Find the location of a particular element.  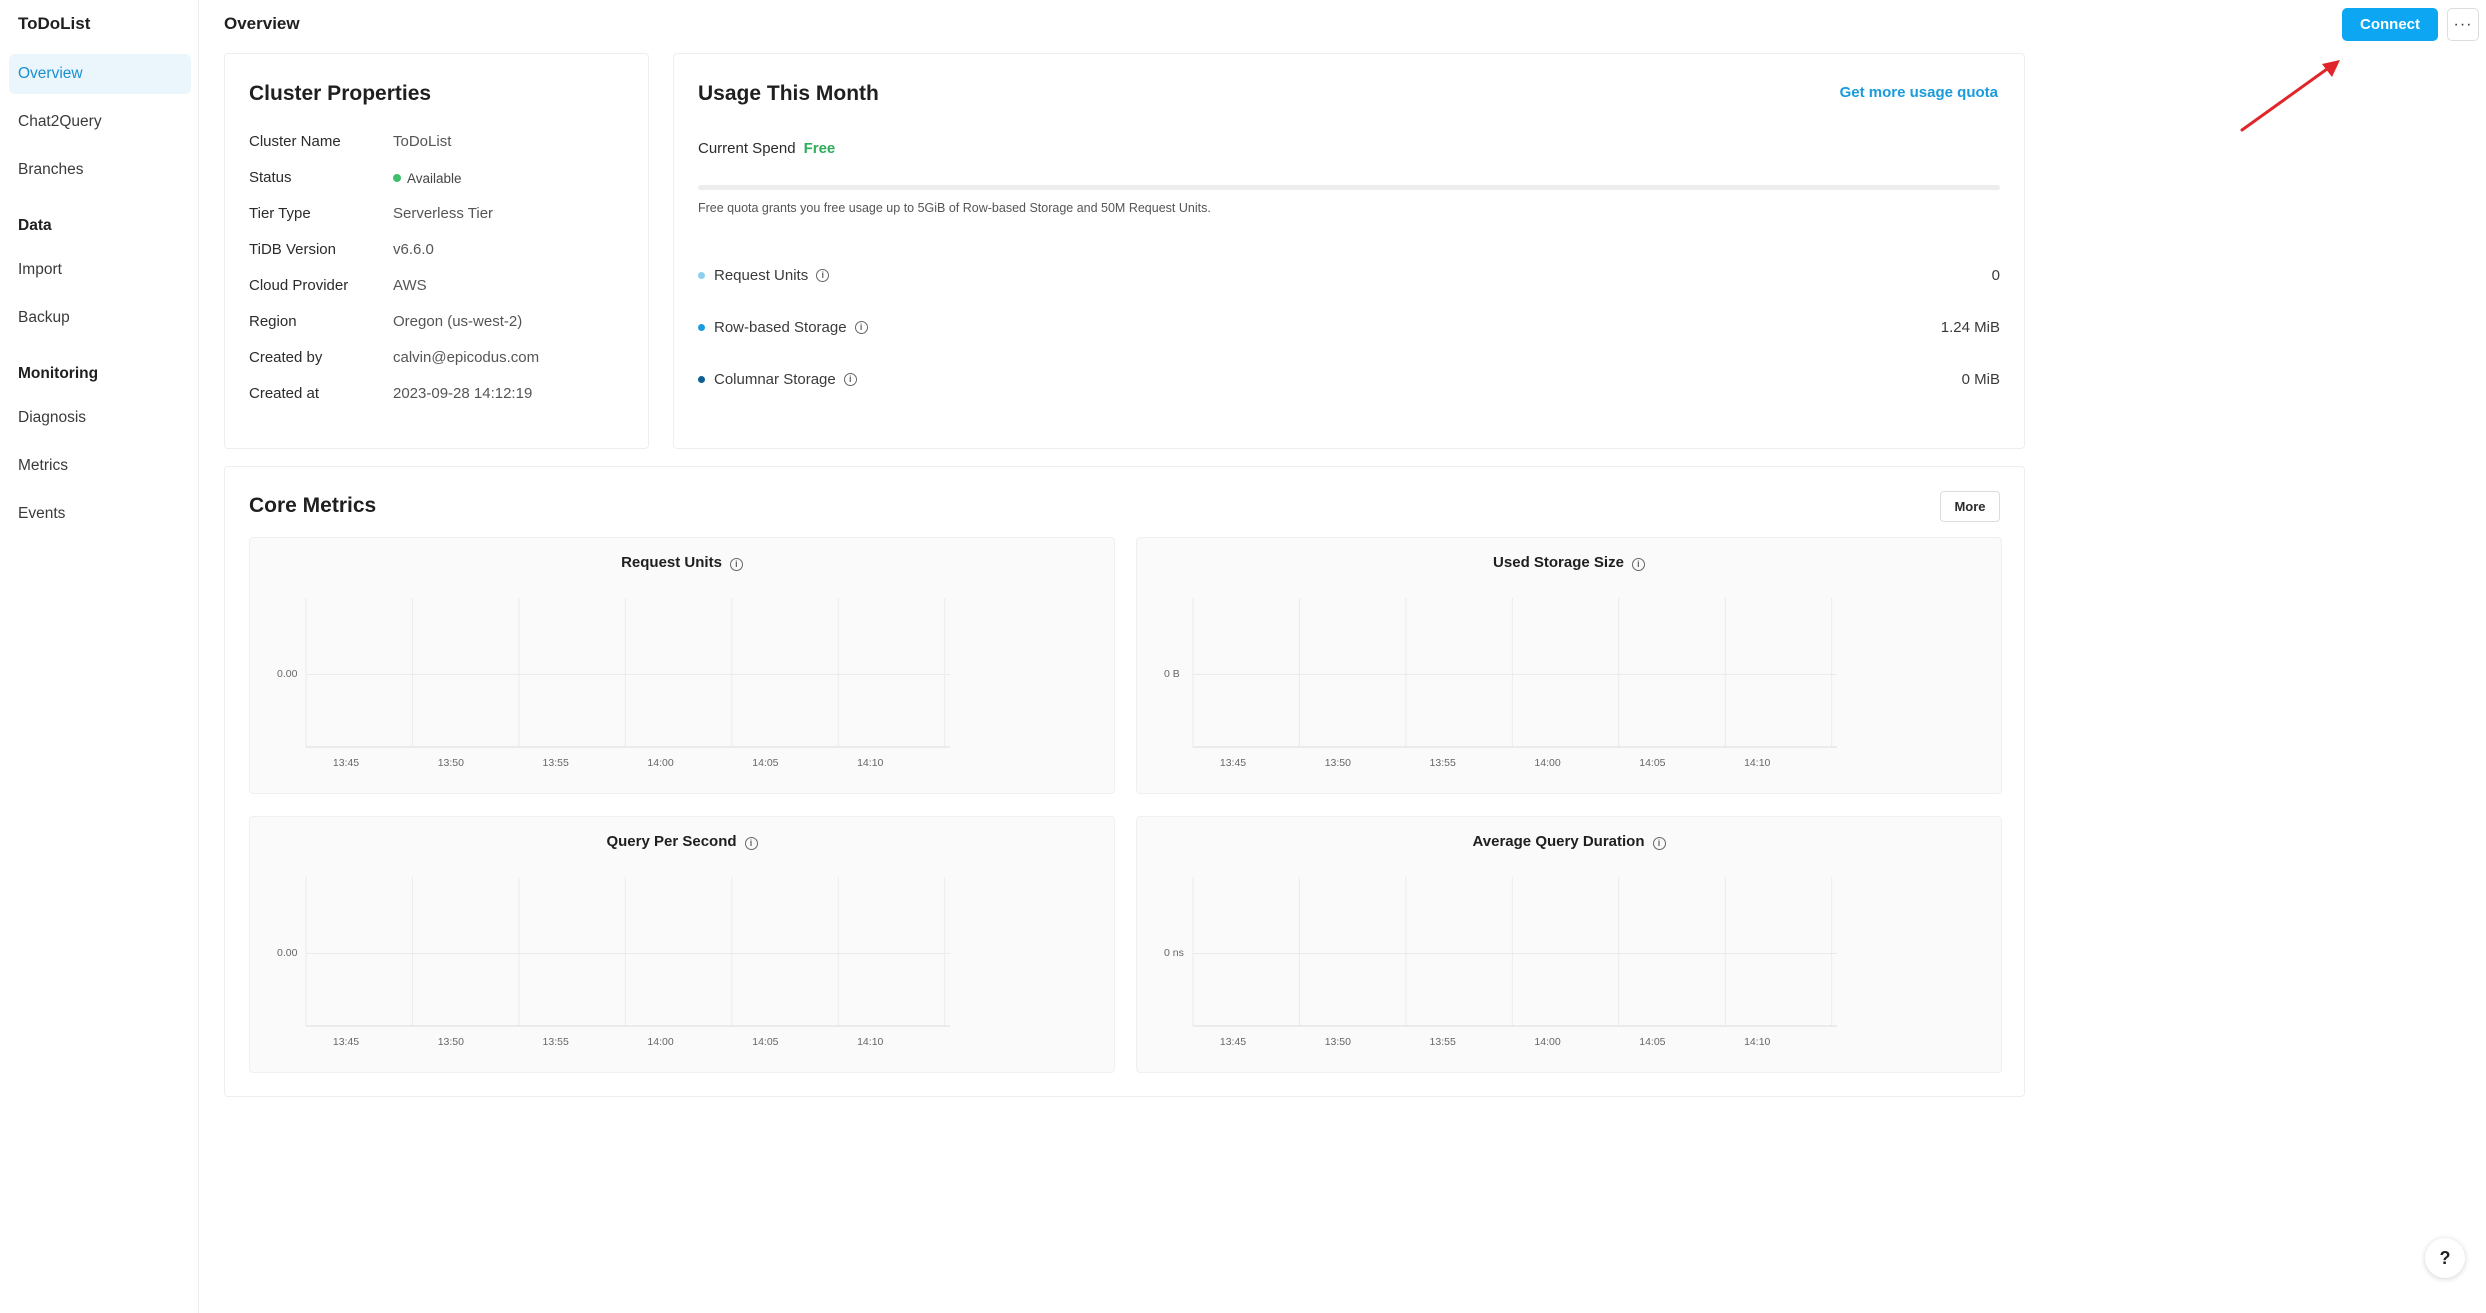

status-text: Available is located at coordinates (434, 178).